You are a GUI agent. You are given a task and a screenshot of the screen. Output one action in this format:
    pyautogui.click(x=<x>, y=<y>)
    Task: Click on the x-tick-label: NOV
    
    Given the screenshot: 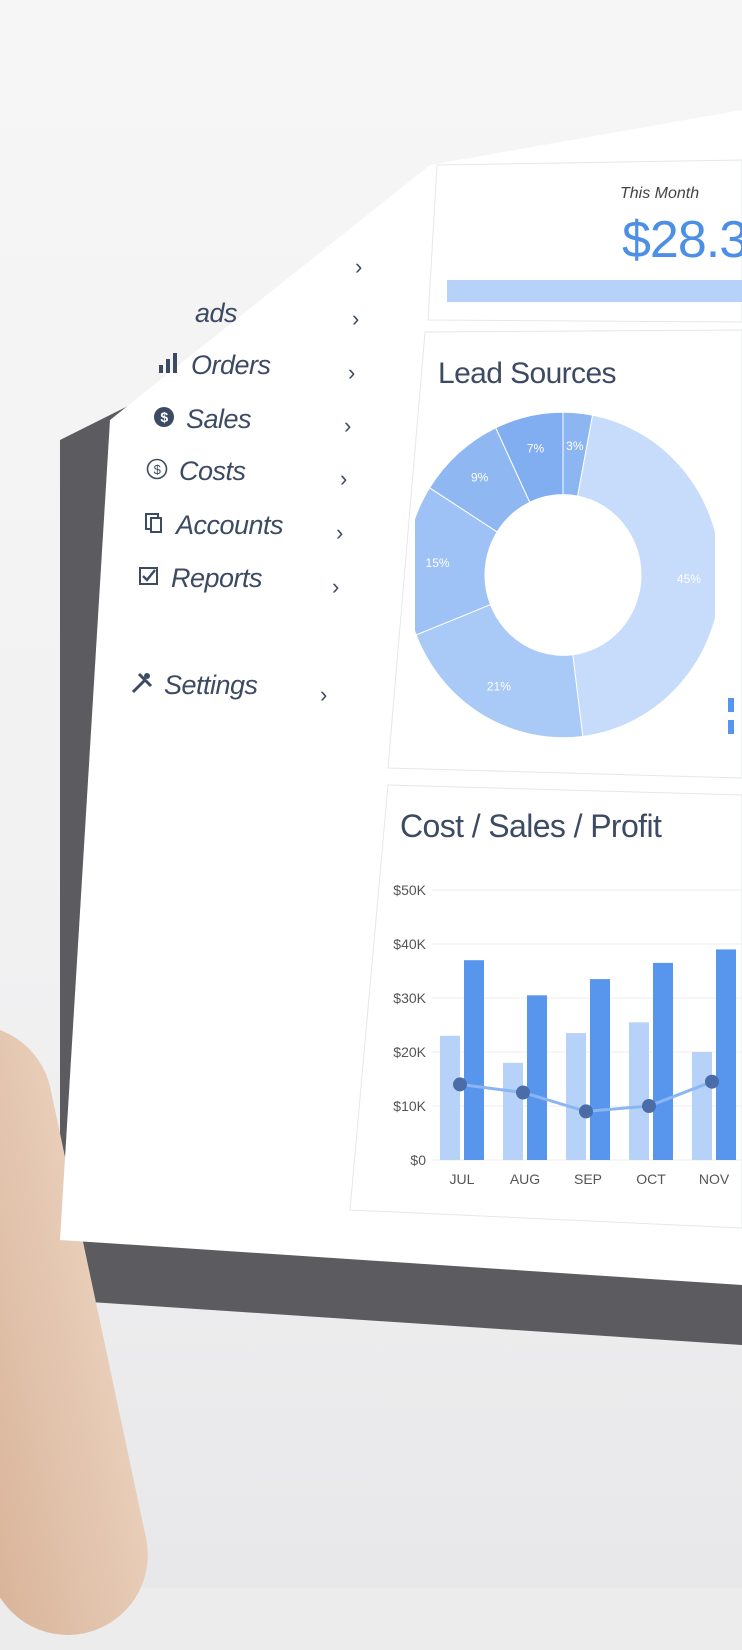 What is the action you would take?
    pyautogui.click(x=714, y=1179)
    